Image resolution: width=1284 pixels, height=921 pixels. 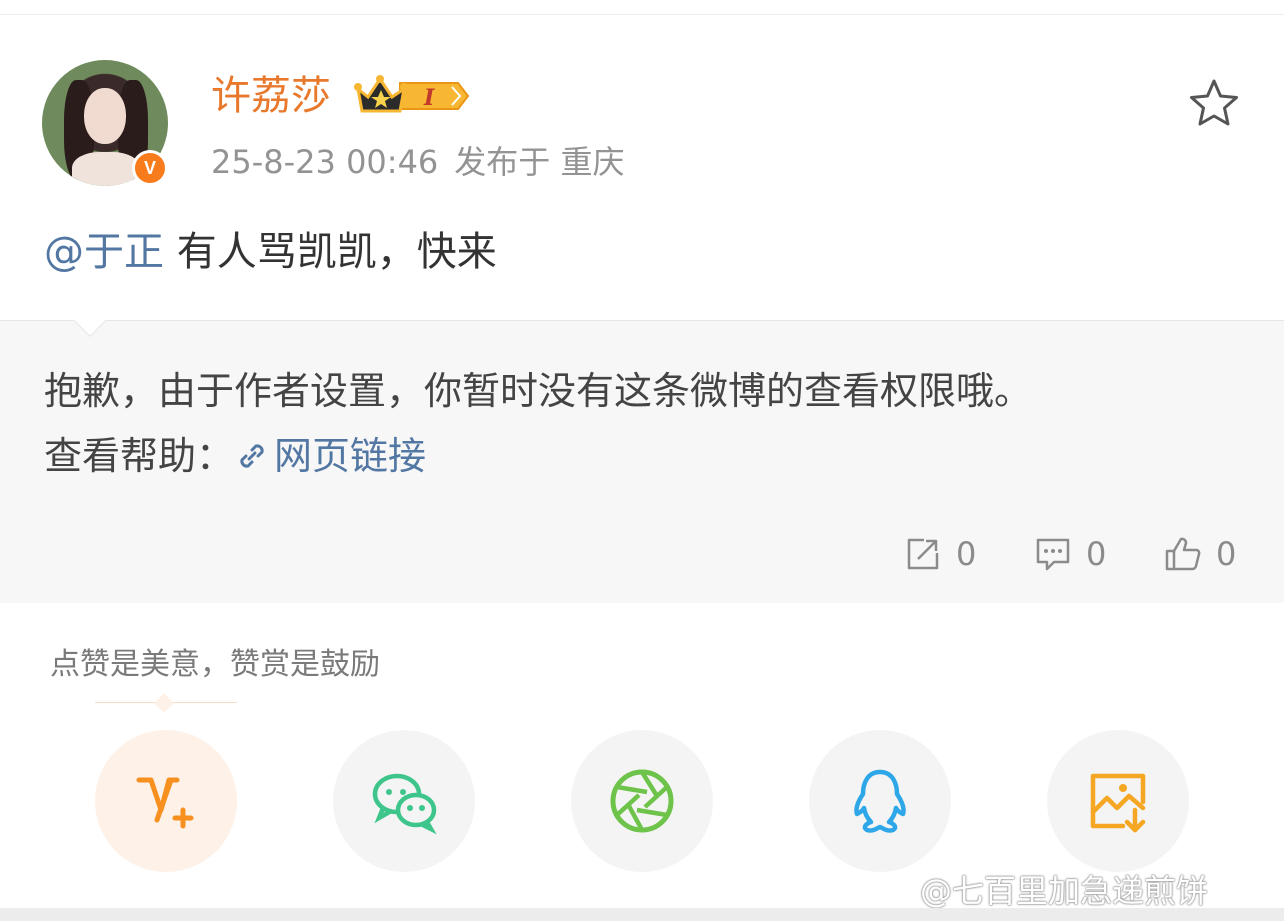 I want to click on watermark: @七百里加急递煎饼, so click(x=1064, y=891).